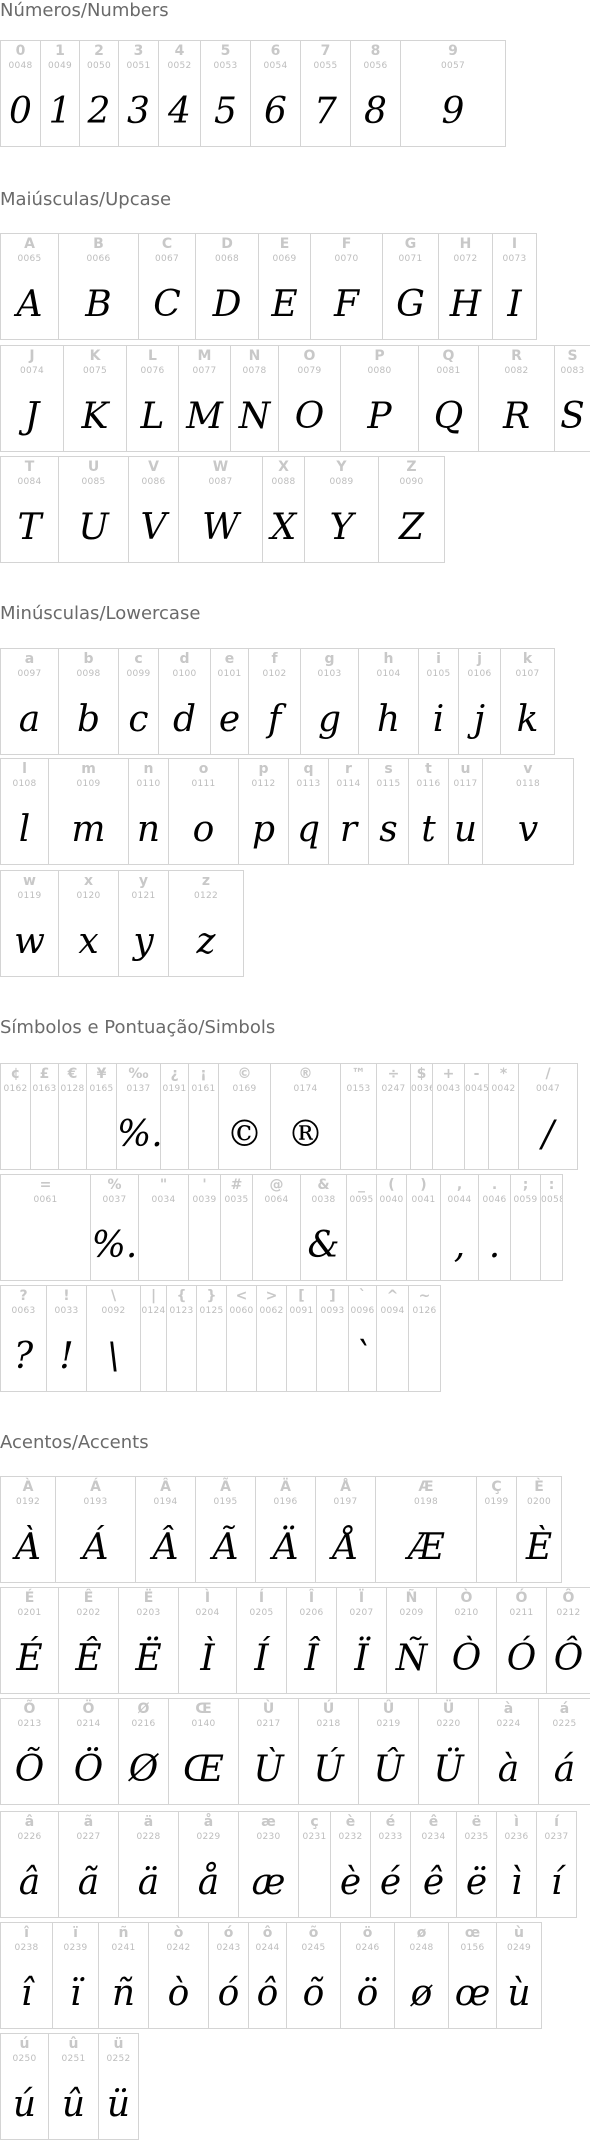  What do you see at coordinates (88, 1598) in the screenshot?
I see `glyph-character-label: Ê` at bounding box center [88, 1598].